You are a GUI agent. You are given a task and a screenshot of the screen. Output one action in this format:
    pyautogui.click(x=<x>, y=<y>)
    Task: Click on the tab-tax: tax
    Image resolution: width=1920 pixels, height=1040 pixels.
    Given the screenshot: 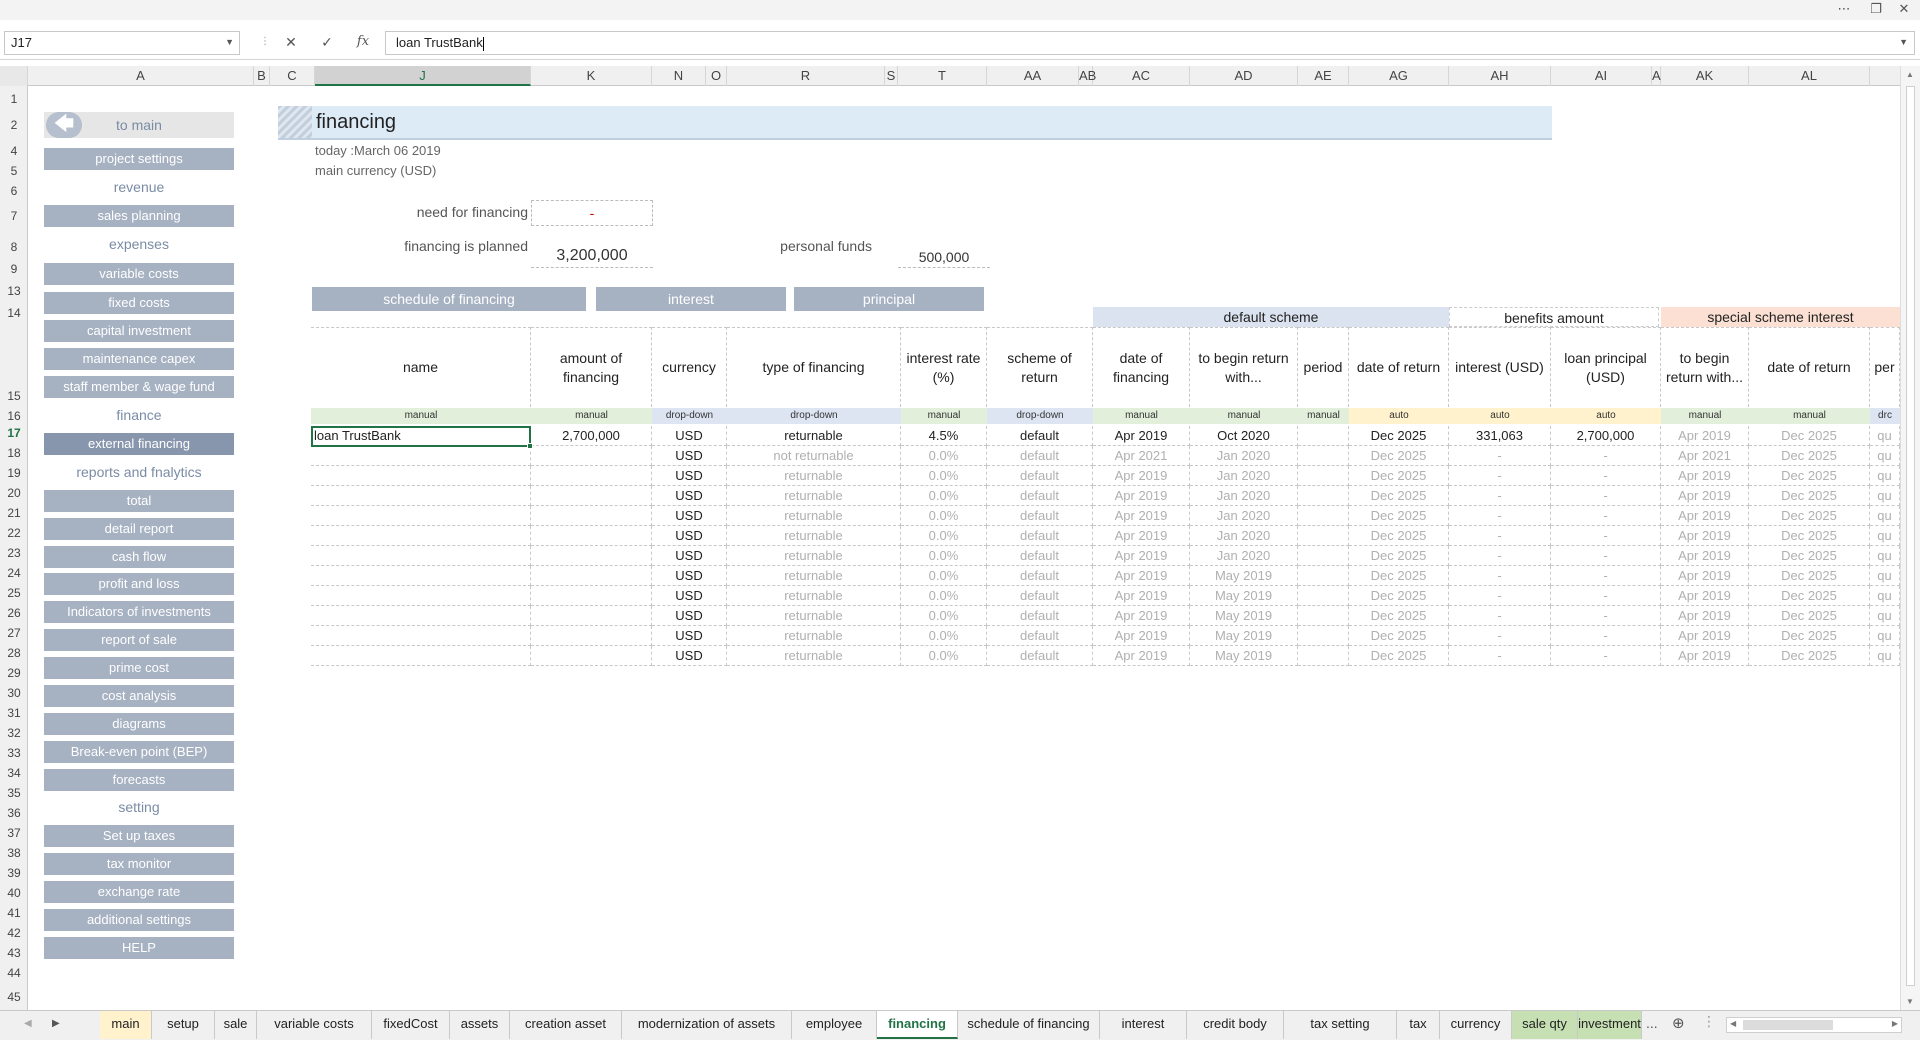 What is the action you would take?
    pyautogui.click(x=1418, y=1025)
    